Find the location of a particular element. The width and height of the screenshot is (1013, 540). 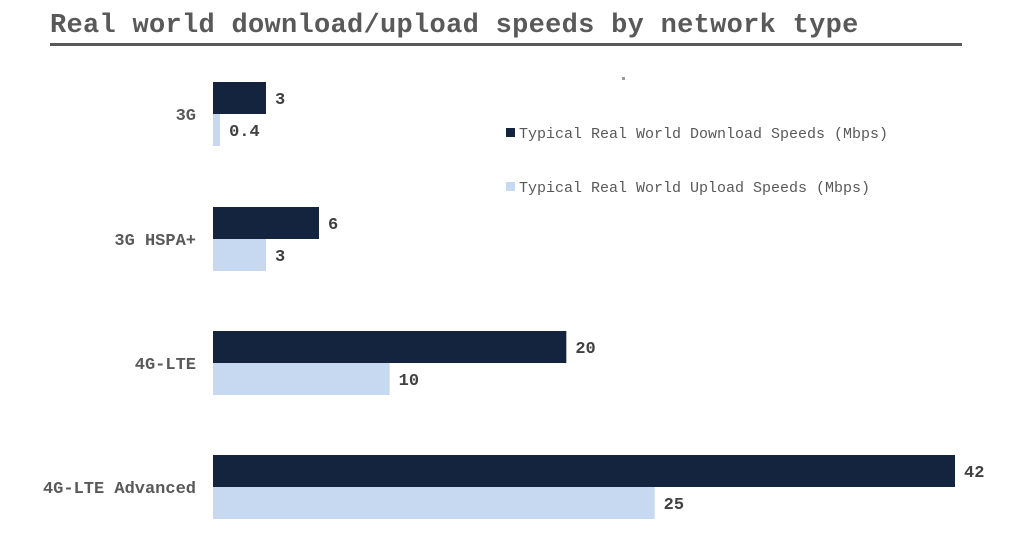

value-label: 25 is located at coordinates (674, 505).